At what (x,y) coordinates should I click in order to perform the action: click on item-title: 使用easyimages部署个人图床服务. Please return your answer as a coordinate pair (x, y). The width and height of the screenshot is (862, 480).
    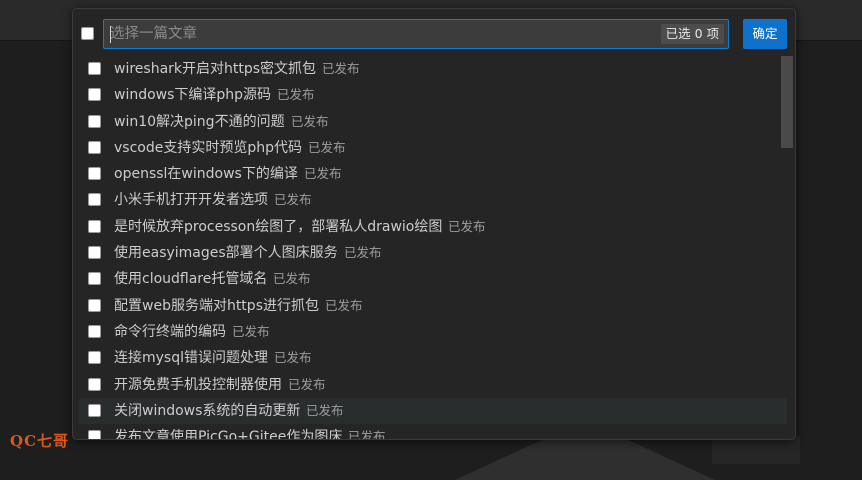
    Looking at the image, I should click on (226, 253).